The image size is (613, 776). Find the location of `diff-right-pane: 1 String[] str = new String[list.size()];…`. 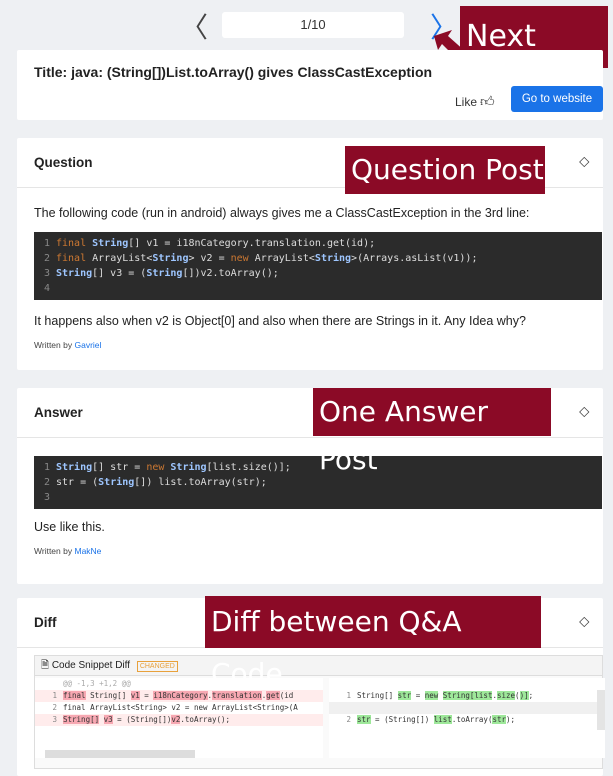

diff-right-pane: 1 String[] str = new String[list.size()];… is located at coordinates (467, 718).